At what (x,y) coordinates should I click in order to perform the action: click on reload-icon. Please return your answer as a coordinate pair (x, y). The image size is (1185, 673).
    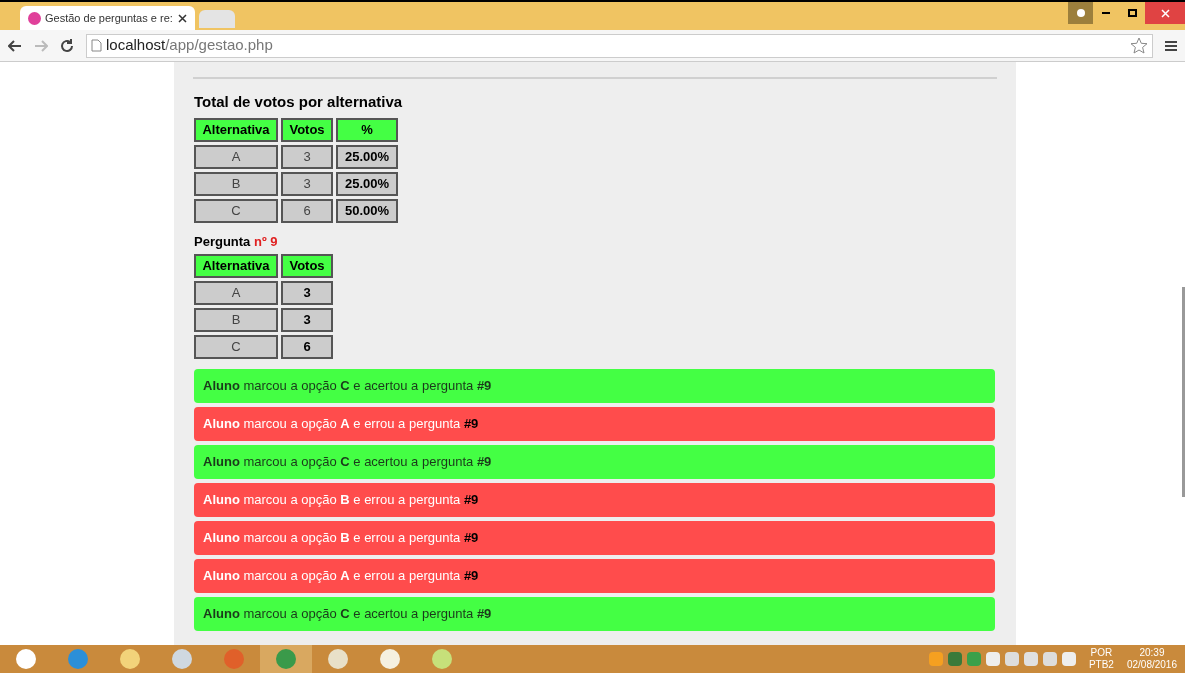
    Looking at the image, I should click on (67, 45).